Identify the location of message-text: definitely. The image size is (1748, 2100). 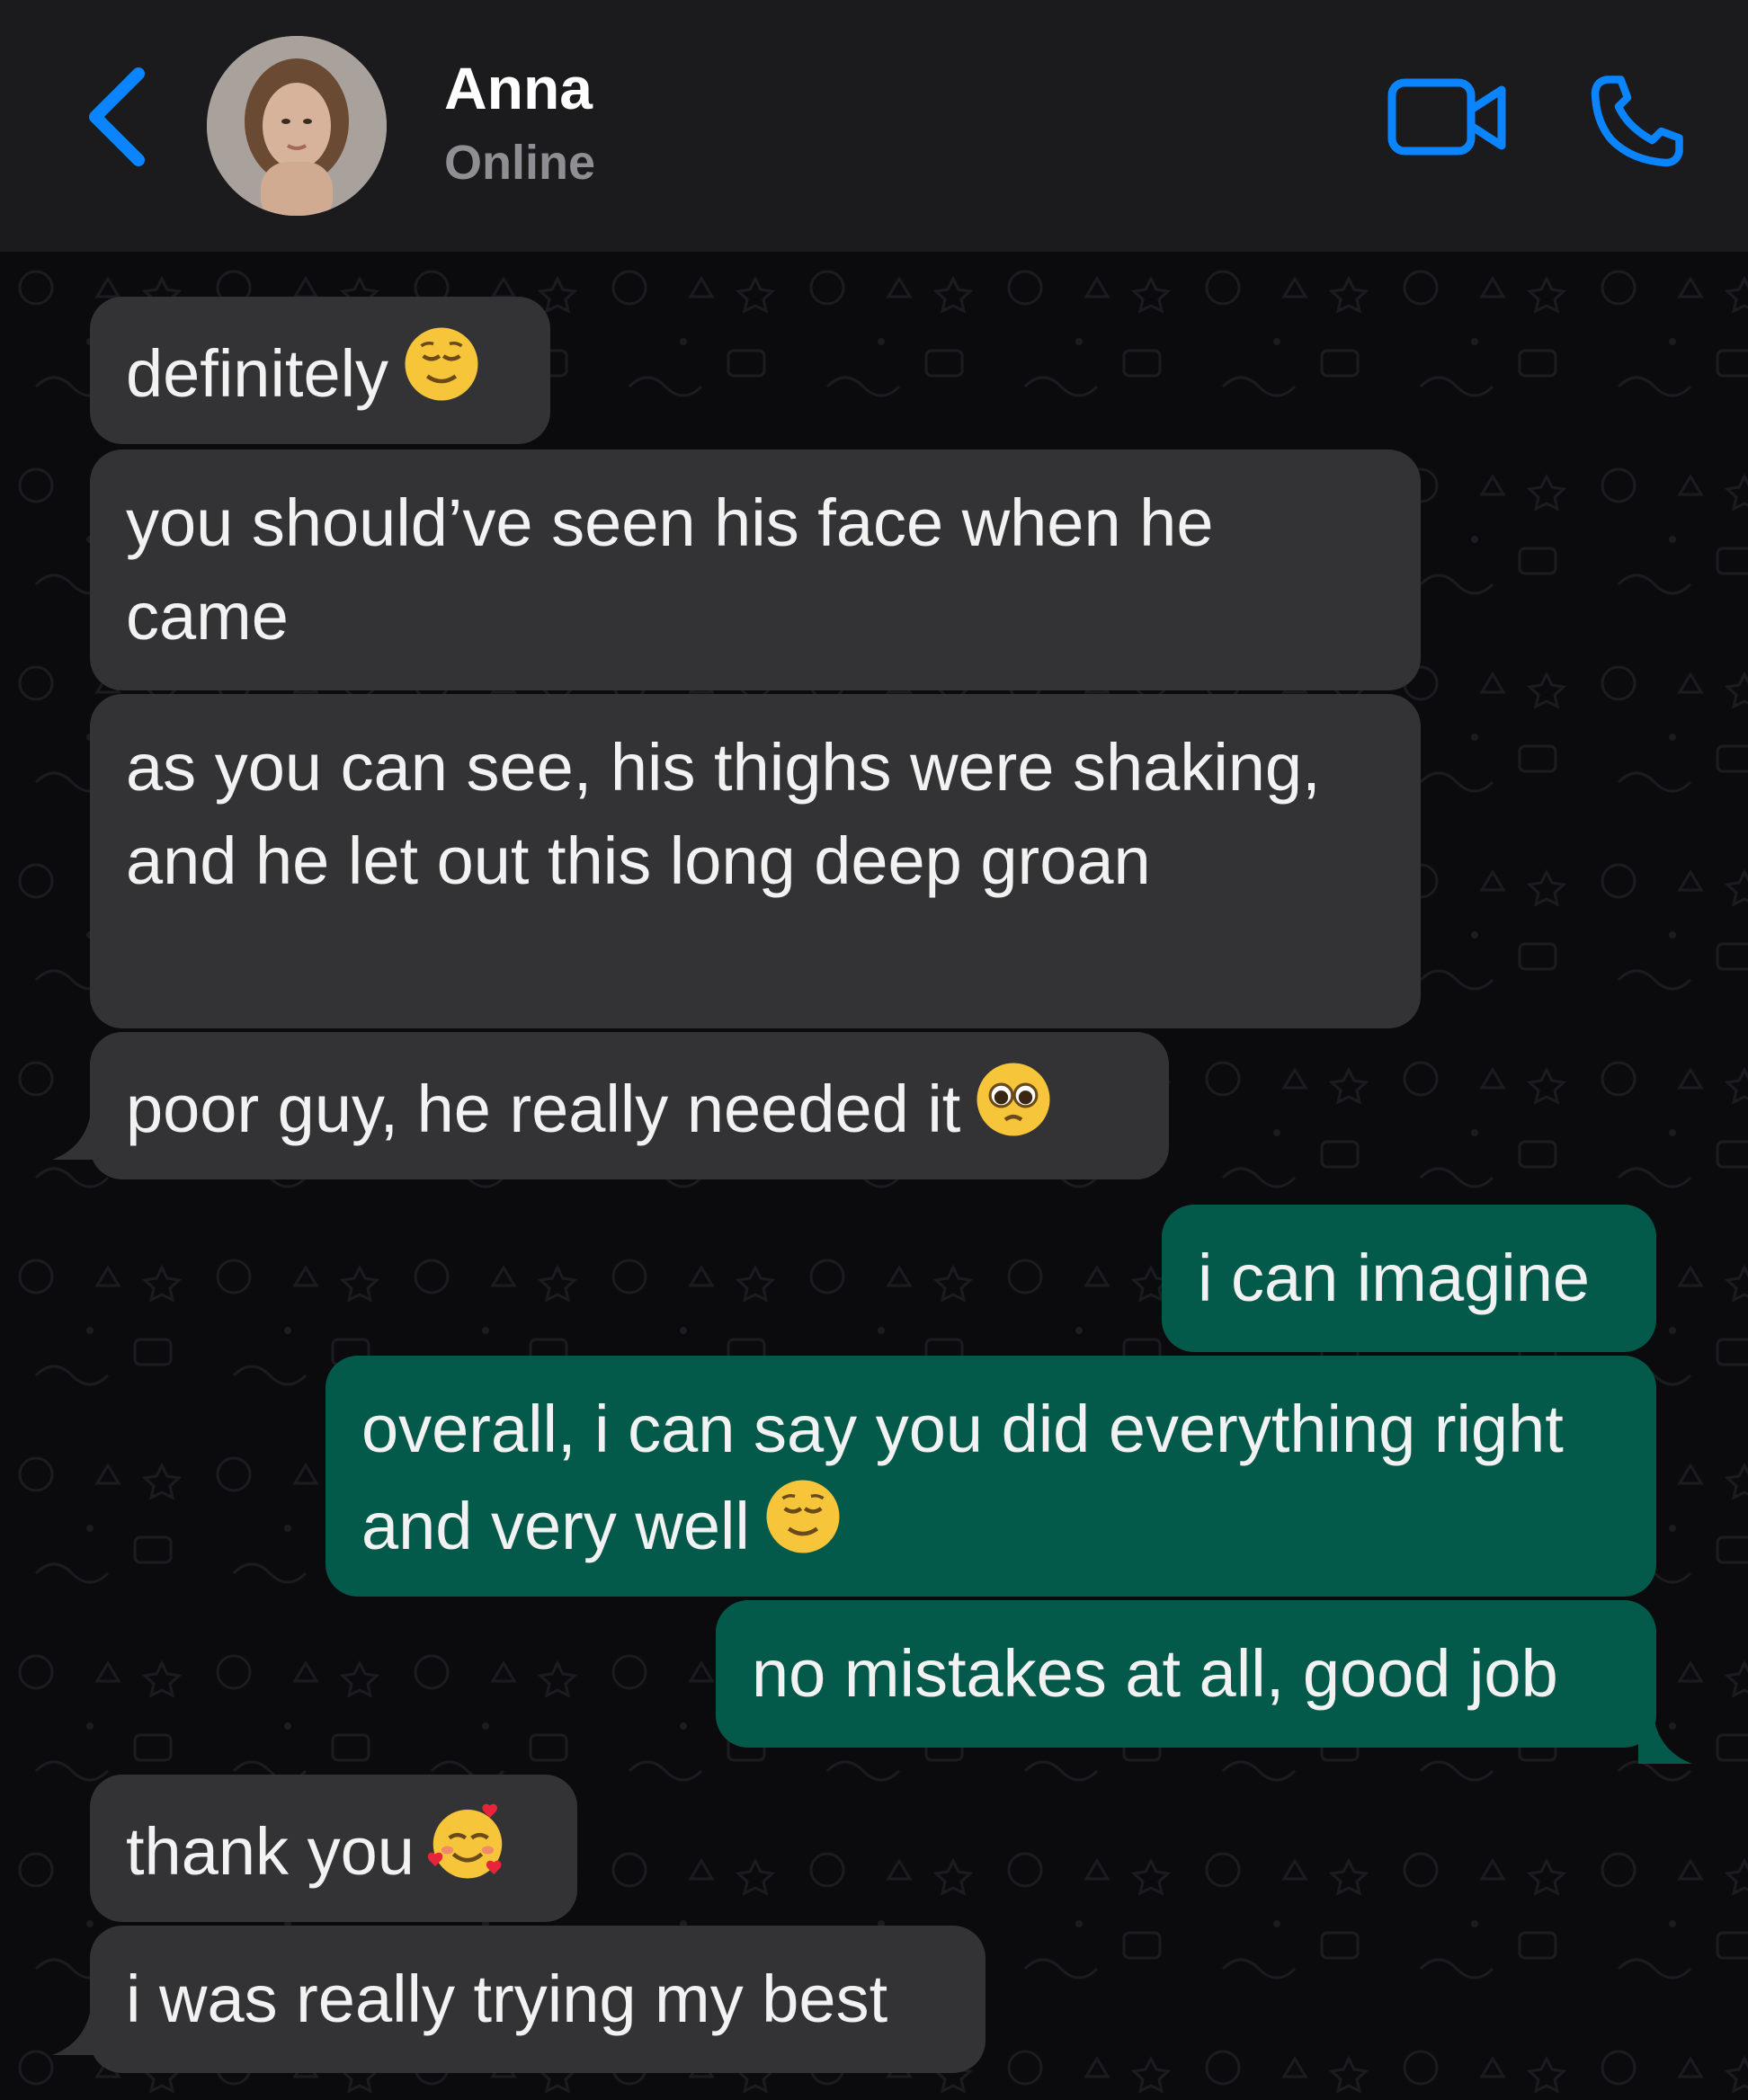
(257, 374).